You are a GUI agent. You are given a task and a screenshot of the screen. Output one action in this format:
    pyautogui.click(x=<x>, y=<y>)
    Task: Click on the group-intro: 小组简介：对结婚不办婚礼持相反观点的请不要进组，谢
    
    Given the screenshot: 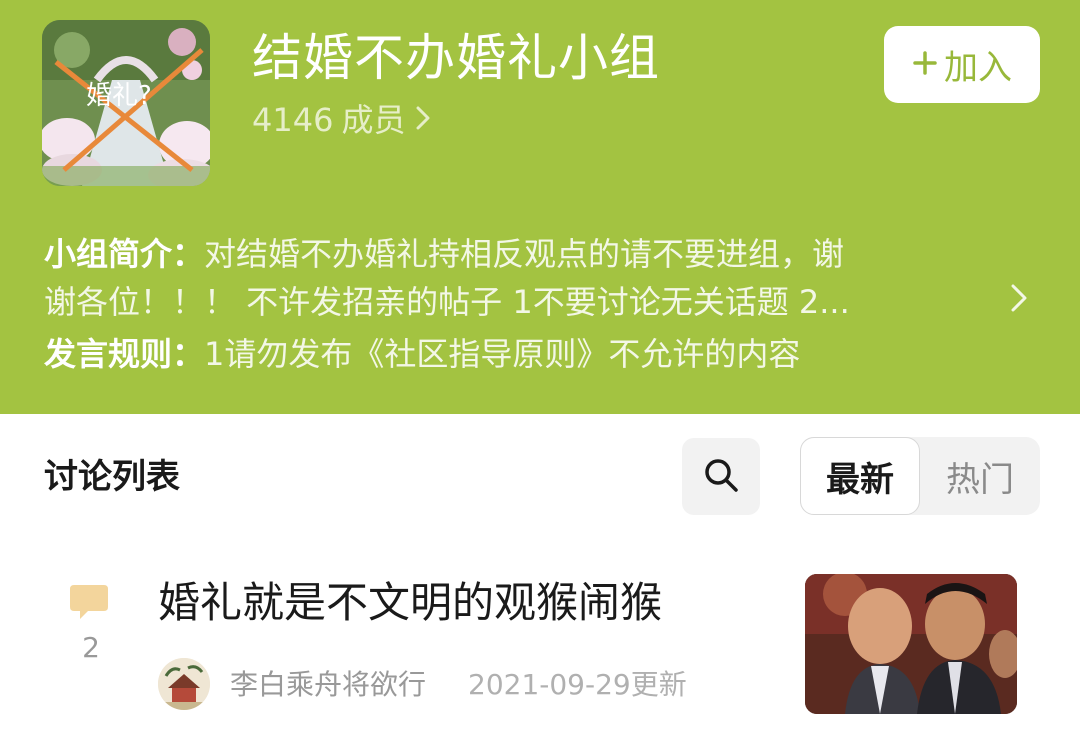 What is the action you would take?
    pyautogui.click(x=504, y=254)
    